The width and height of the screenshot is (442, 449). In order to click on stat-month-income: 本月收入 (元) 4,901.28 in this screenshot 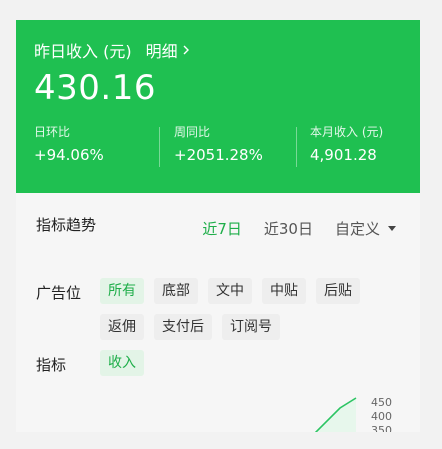, I will do `click(346, 149)`.